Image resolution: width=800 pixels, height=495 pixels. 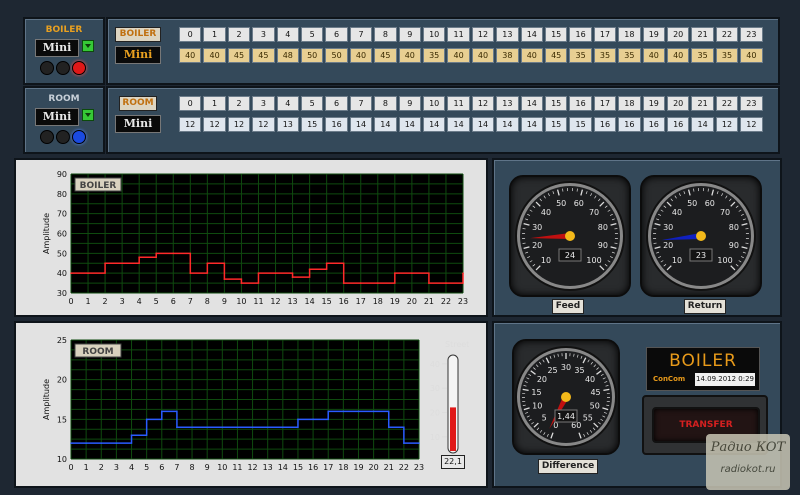 I want to click on y-tick-label: 50, so click(x=62, y=253).